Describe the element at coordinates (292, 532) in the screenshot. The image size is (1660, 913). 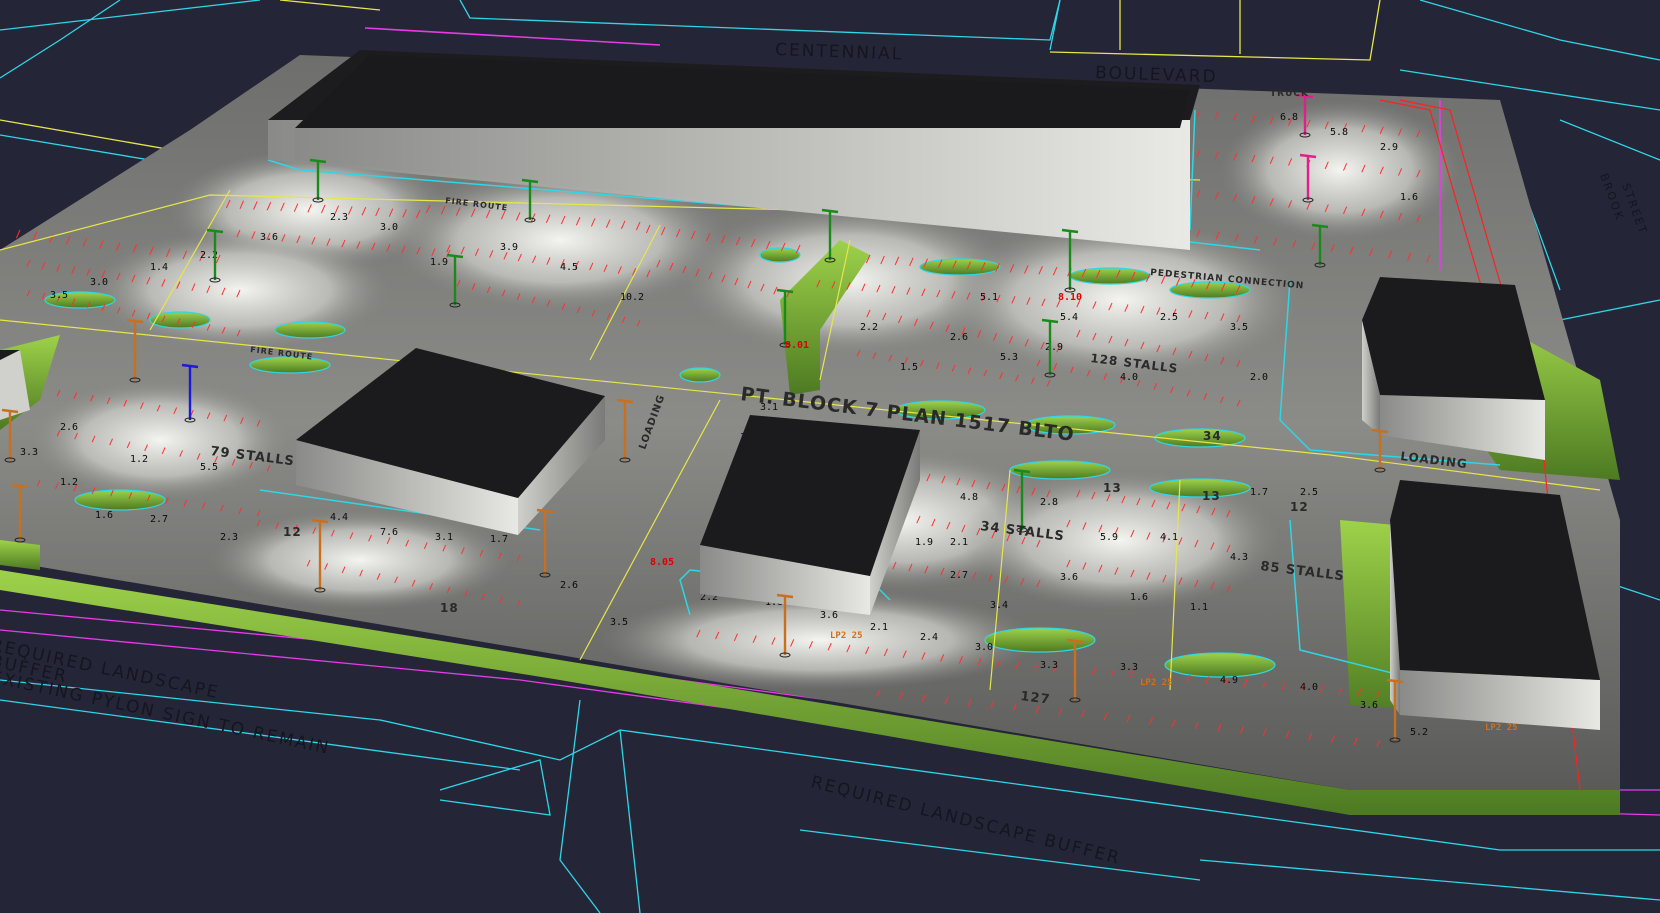
I see `count-12: 12` at that location.